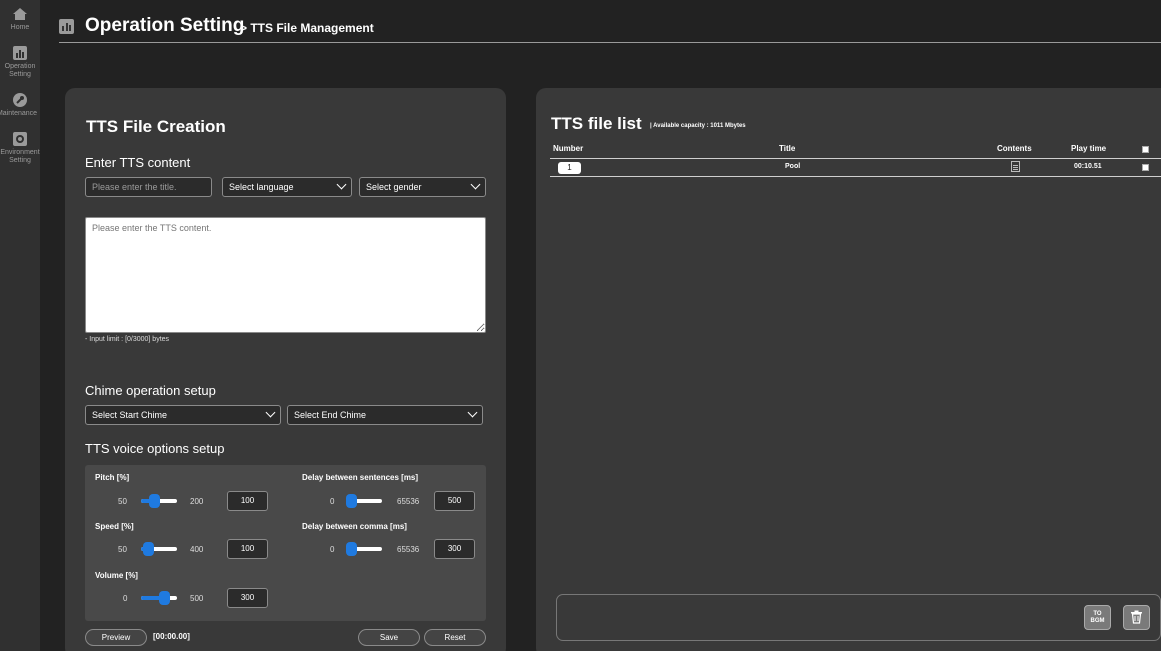 The image size is (1161, 651). Describe the element at coordinates (19, 113) in the screenshot. I see `sidebar-item-label: Maintenance` at that location.